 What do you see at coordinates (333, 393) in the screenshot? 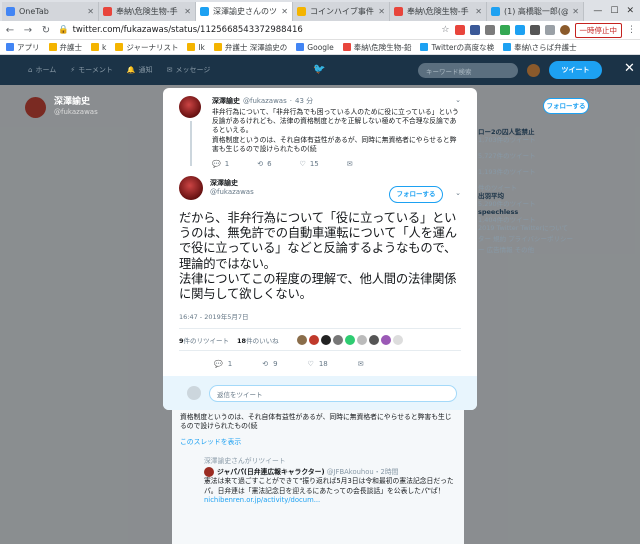
I see `reply-input: 返信をツイート` at bounding box center [333, 393].